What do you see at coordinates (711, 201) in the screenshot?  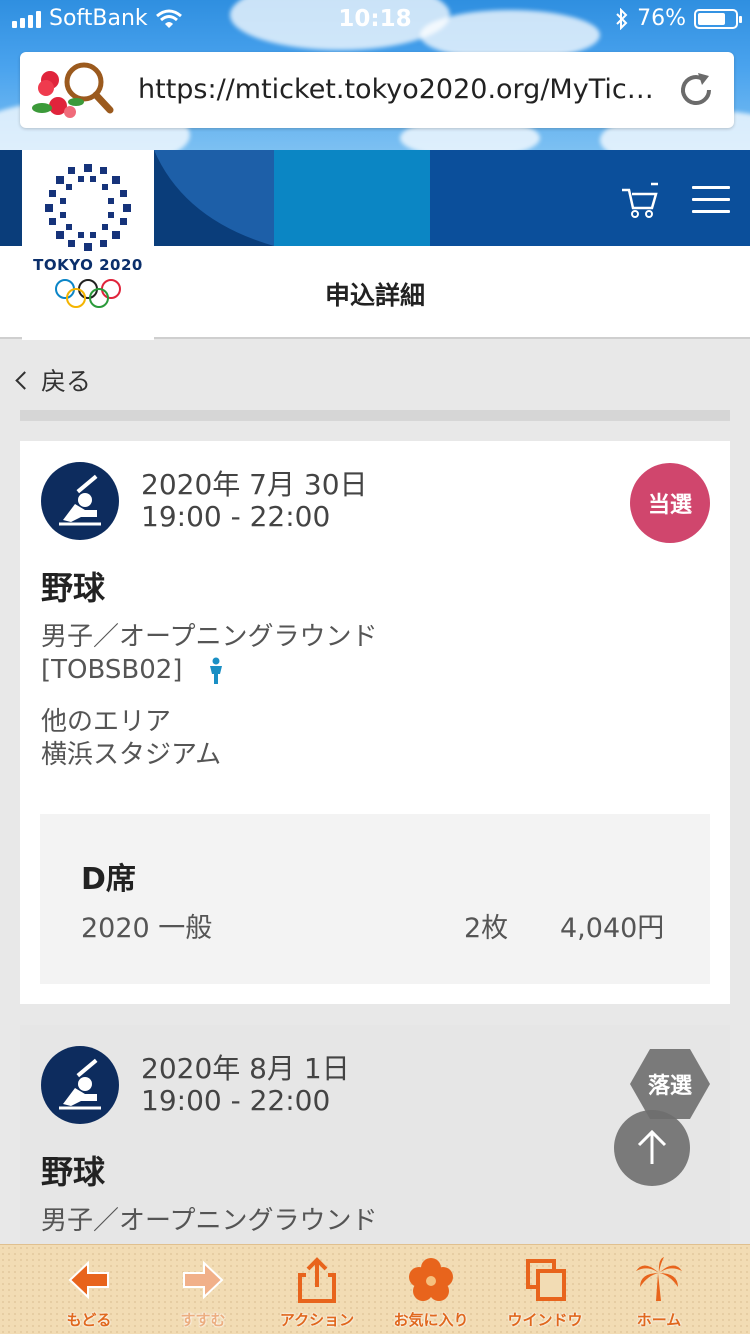 I see `menu-icon` at bounding box center [711, 201].